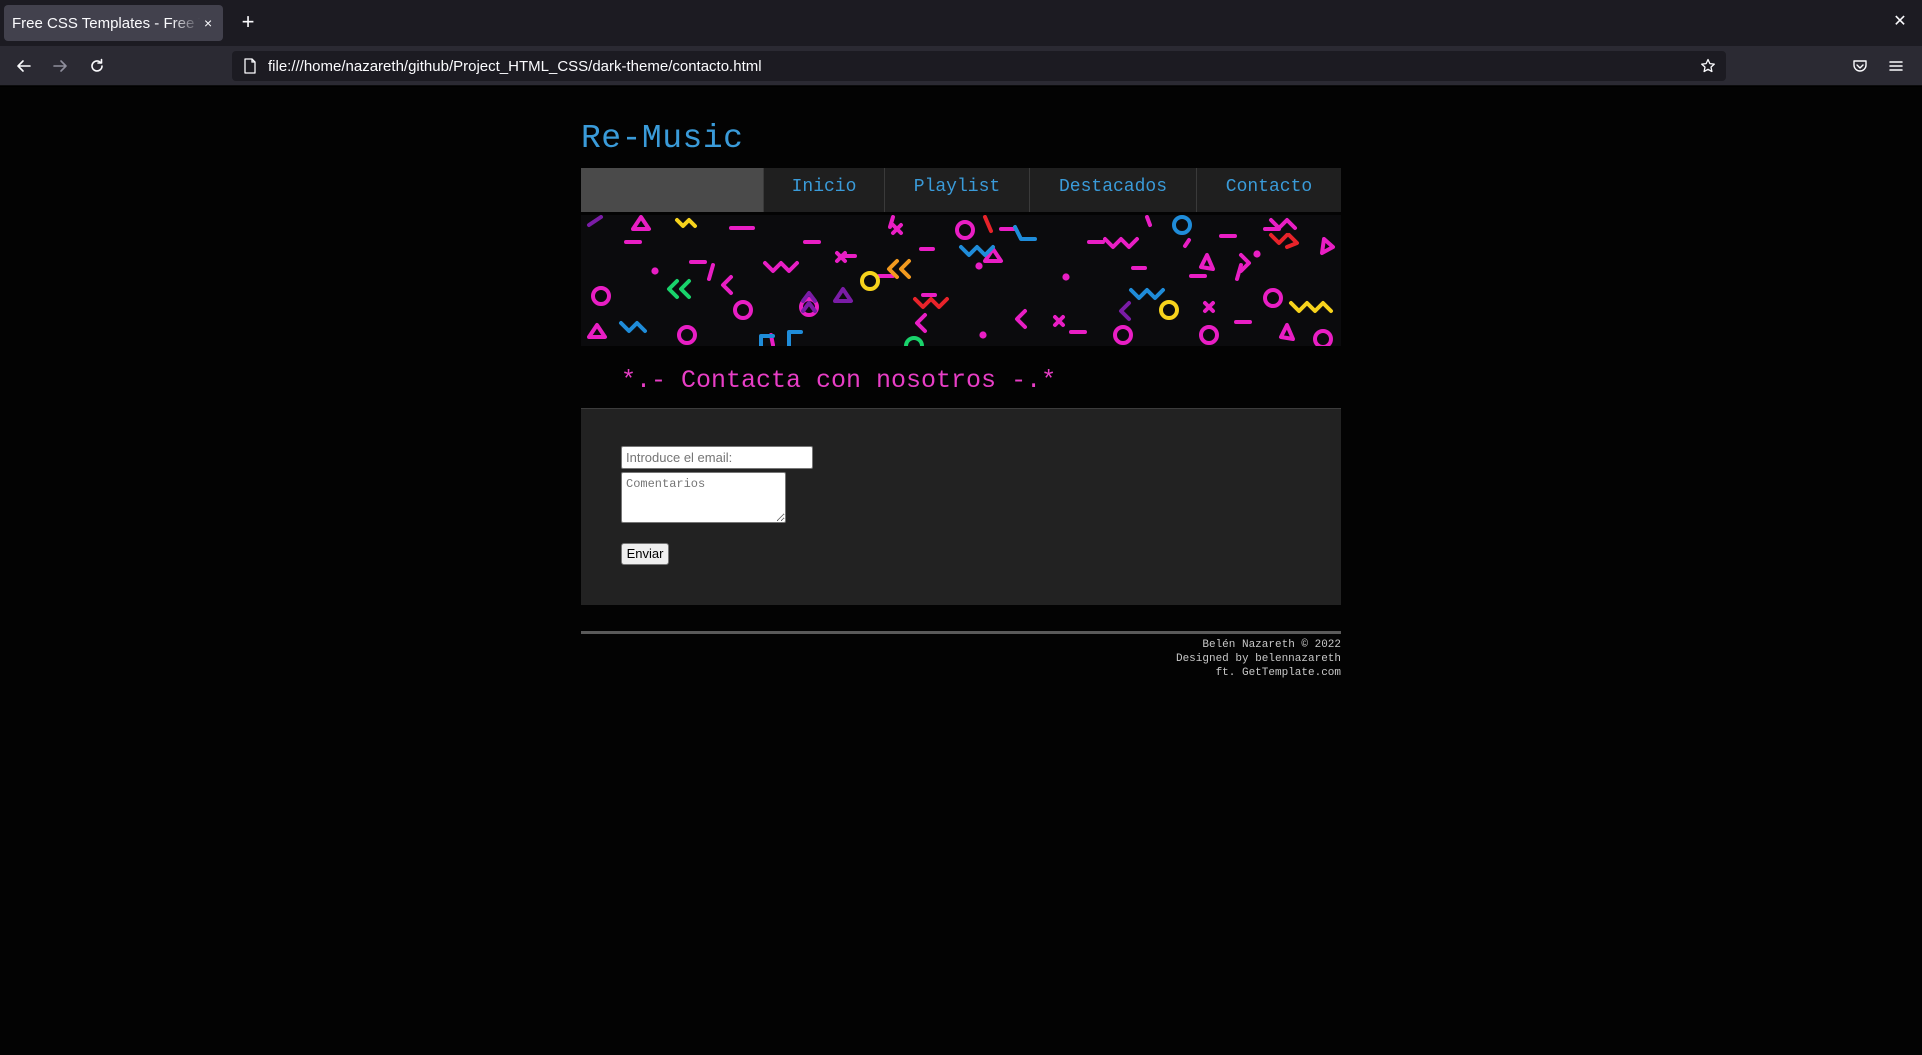 Image resolution: width=1922 pixels, height=1055 pixels. I want to click on email-field, so click(717, 457).